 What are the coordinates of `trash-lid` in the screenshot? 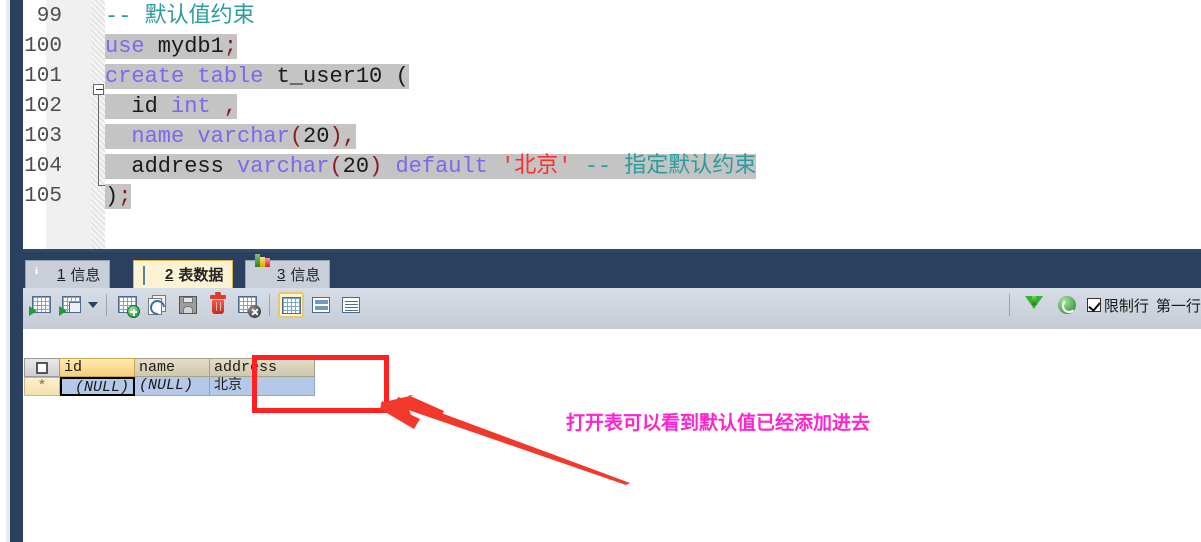 It's located at (218, 295).